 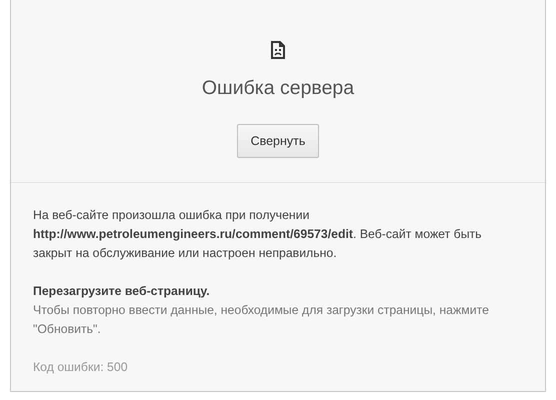 I want to click on suggestion-text: Чтобы повторно ввести данные, необходимые для загрузки страницы, нажмите "Обновить"., so click(x=261, y=320).